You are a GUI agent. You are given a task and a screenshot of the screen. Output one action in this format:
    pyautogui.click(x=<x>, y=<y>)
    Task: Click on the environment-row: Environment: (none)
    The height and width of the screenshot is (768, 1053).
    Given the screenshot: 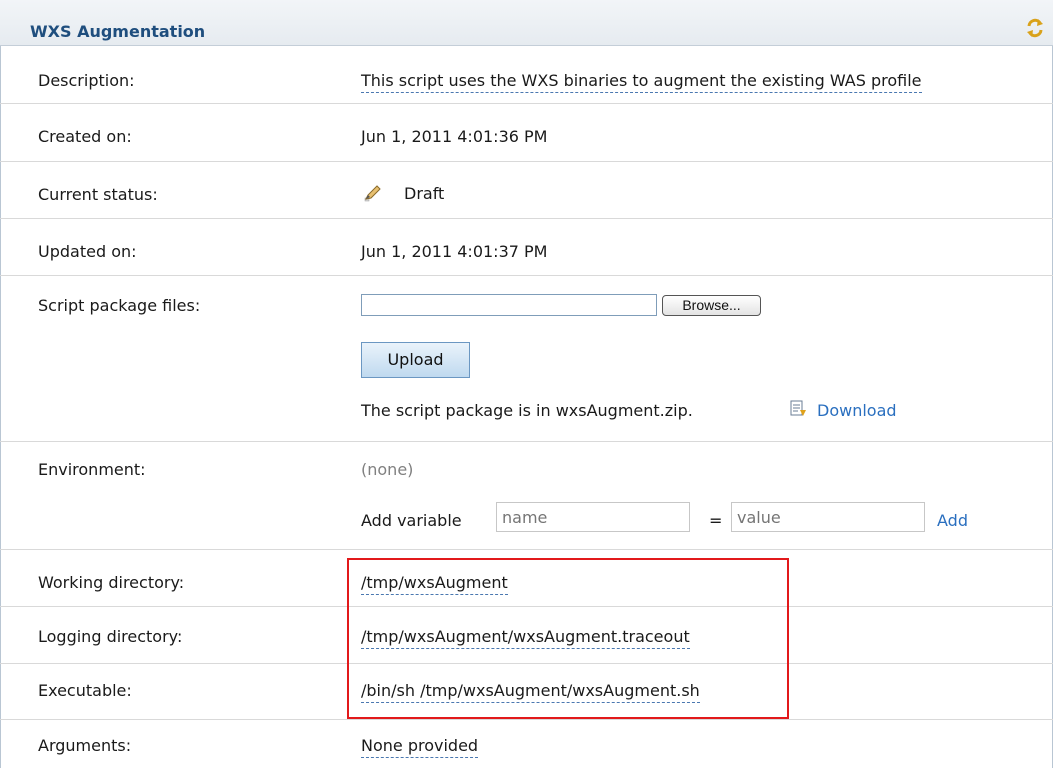 What is the action you would take?
    pyautogui.click(x=526, y=496)
    